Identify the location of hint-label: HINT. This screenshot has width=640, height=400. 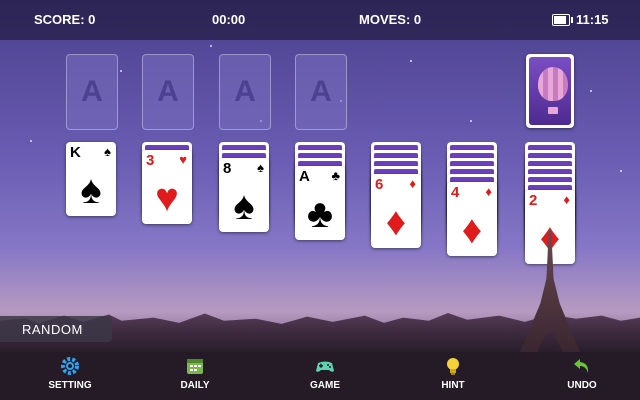
(453, 385).